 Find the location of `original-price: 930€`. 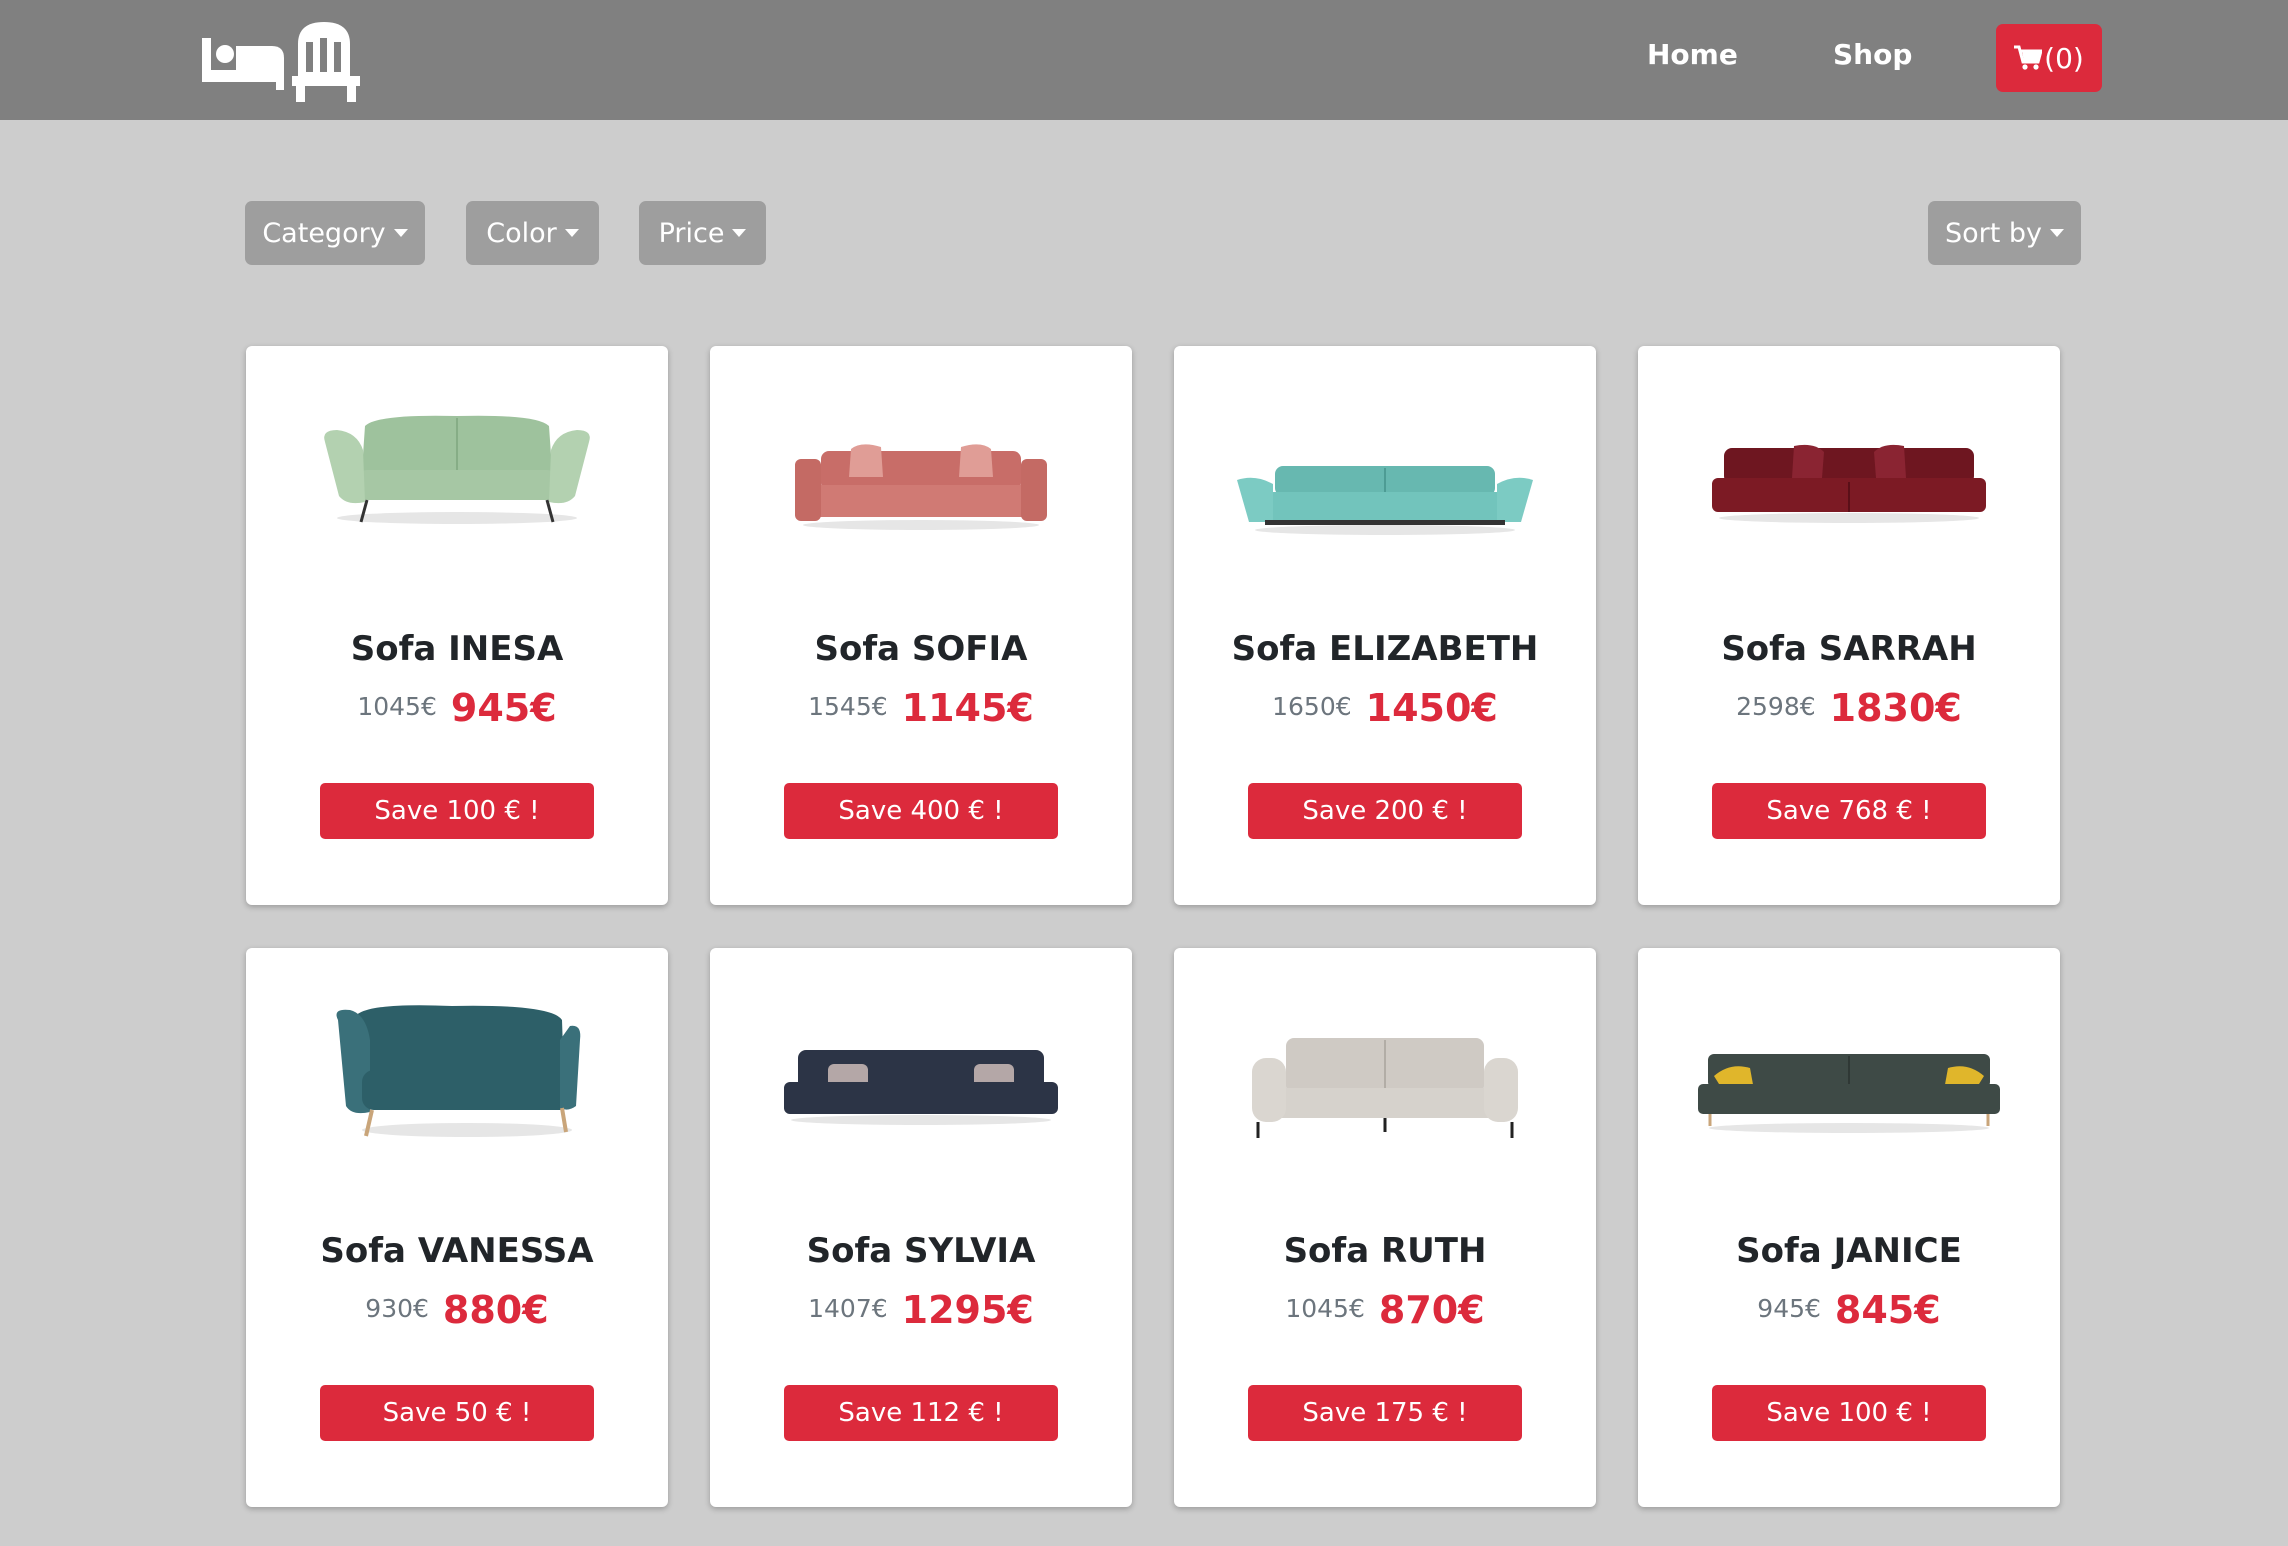

original-price: 930€ is located at coordinates (397, 1308).